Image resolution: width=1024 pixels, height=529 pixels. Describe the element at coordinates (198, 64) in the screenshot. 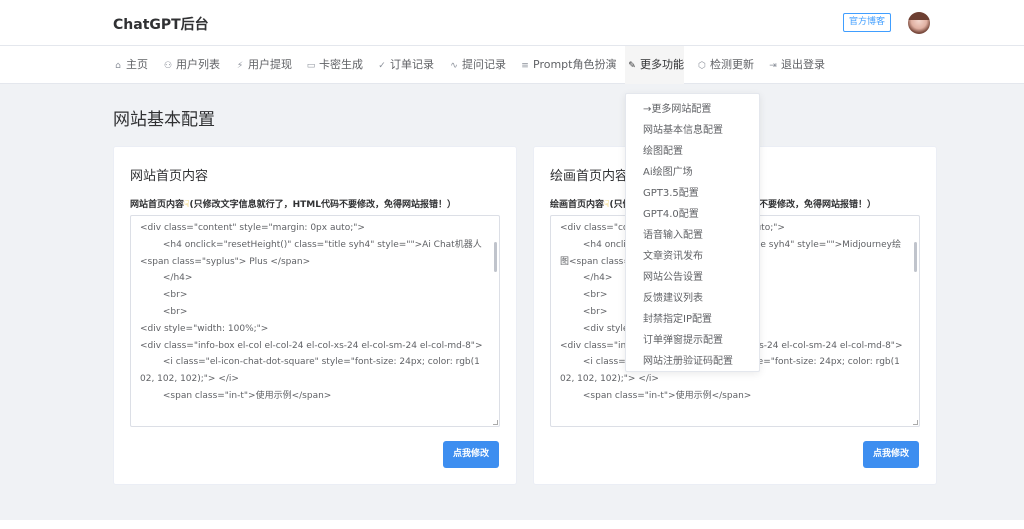

I see `nav-item-label: 用户列表` at that location.